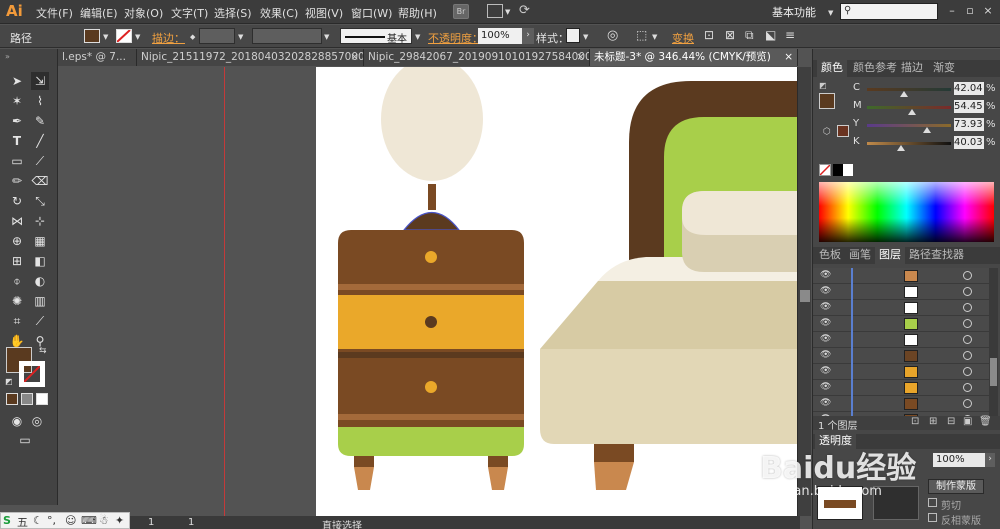 The width and height of the screenshot is (1000, 529). What do you see at coordinates (969, 124) in the screenshot?
I see `yellow-value: 73.93` at bounding box center [969, 124].